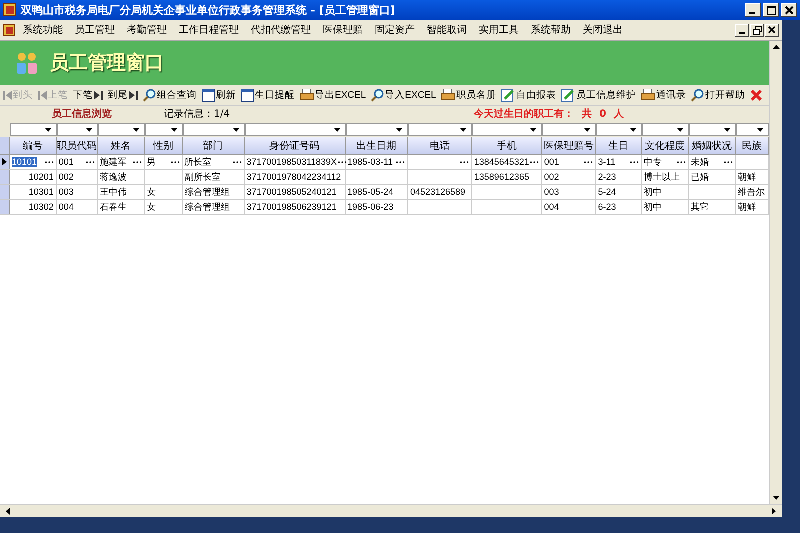 The height and width of the screenshot is (533, 800). Describe the element at coordinates (113, 177) in the screenshot. I see `table-cell: 蒋逸波` at that location.